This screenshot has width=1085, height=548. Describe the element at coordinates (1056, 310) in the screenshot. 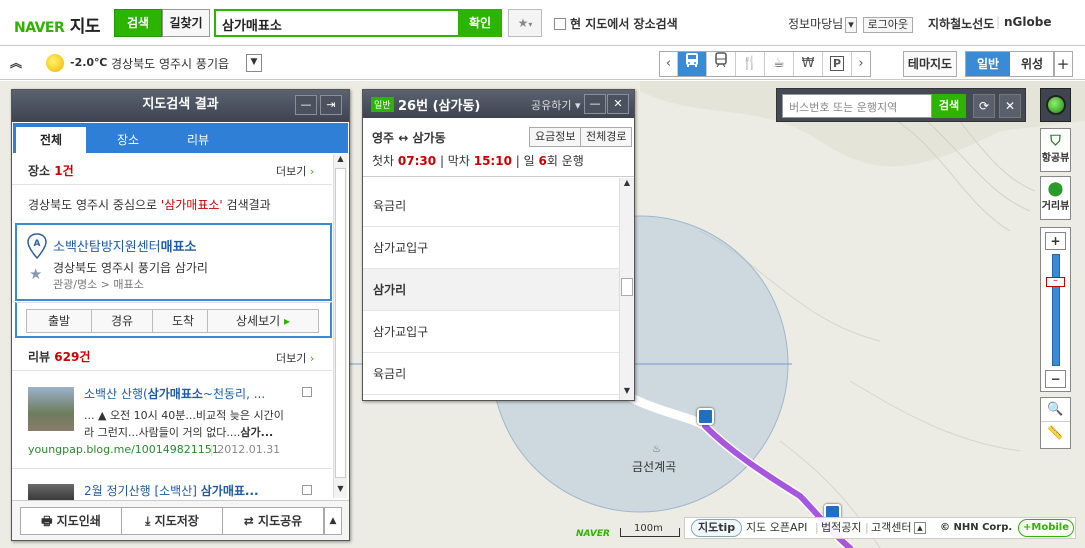

I see `zoom-track` at that location.